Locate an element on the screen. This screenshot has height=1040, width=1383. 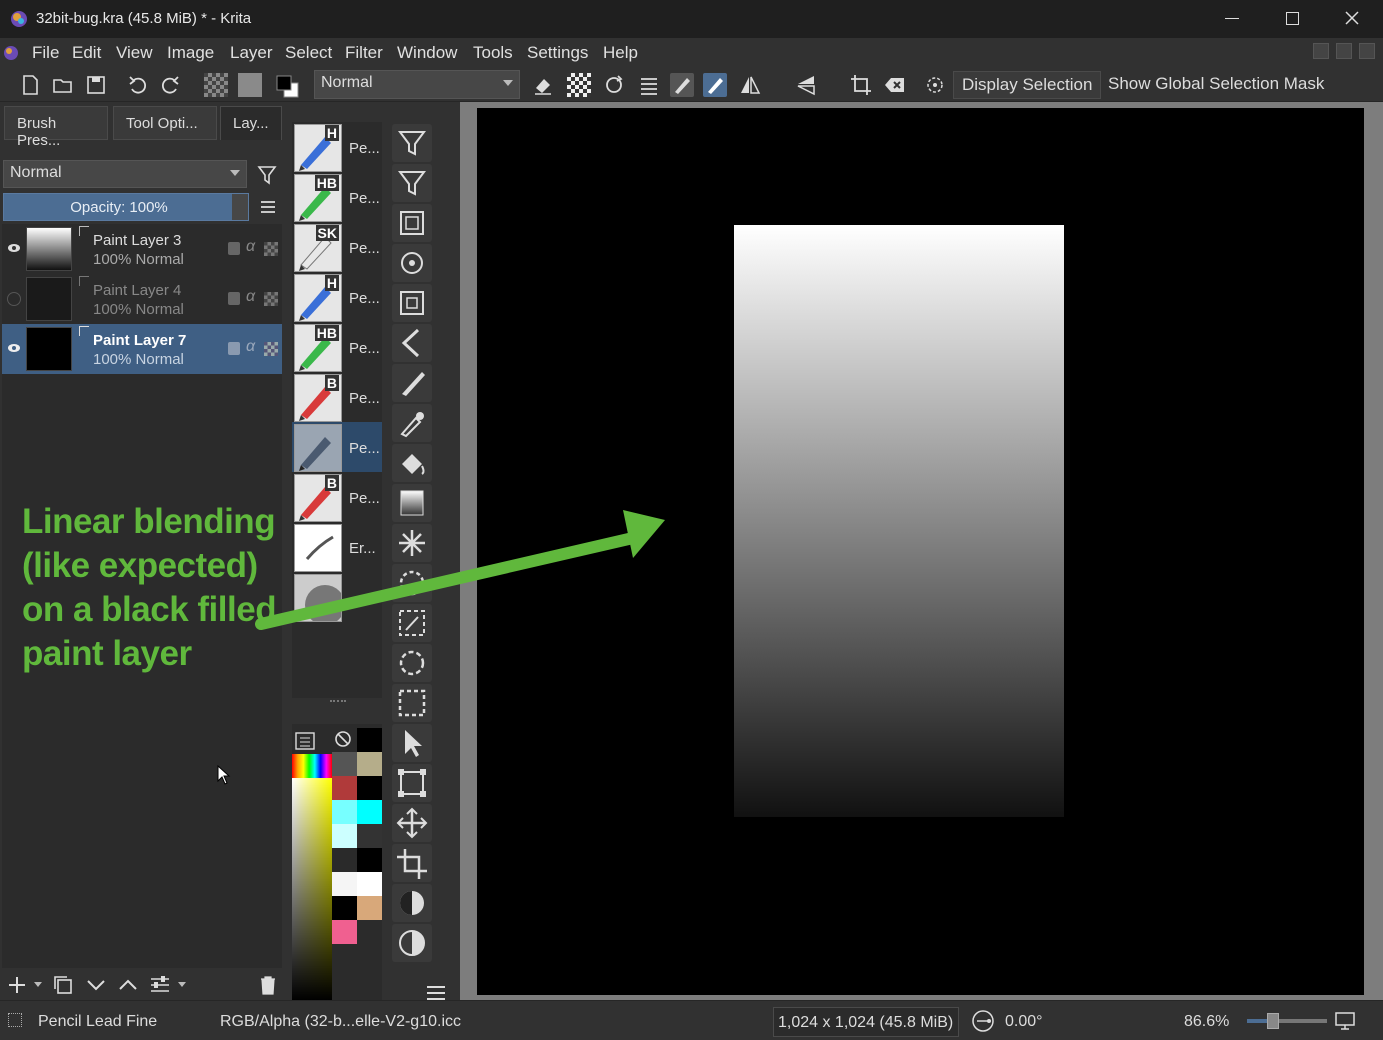
menu-image: Image is located at coordinates (190, 53).